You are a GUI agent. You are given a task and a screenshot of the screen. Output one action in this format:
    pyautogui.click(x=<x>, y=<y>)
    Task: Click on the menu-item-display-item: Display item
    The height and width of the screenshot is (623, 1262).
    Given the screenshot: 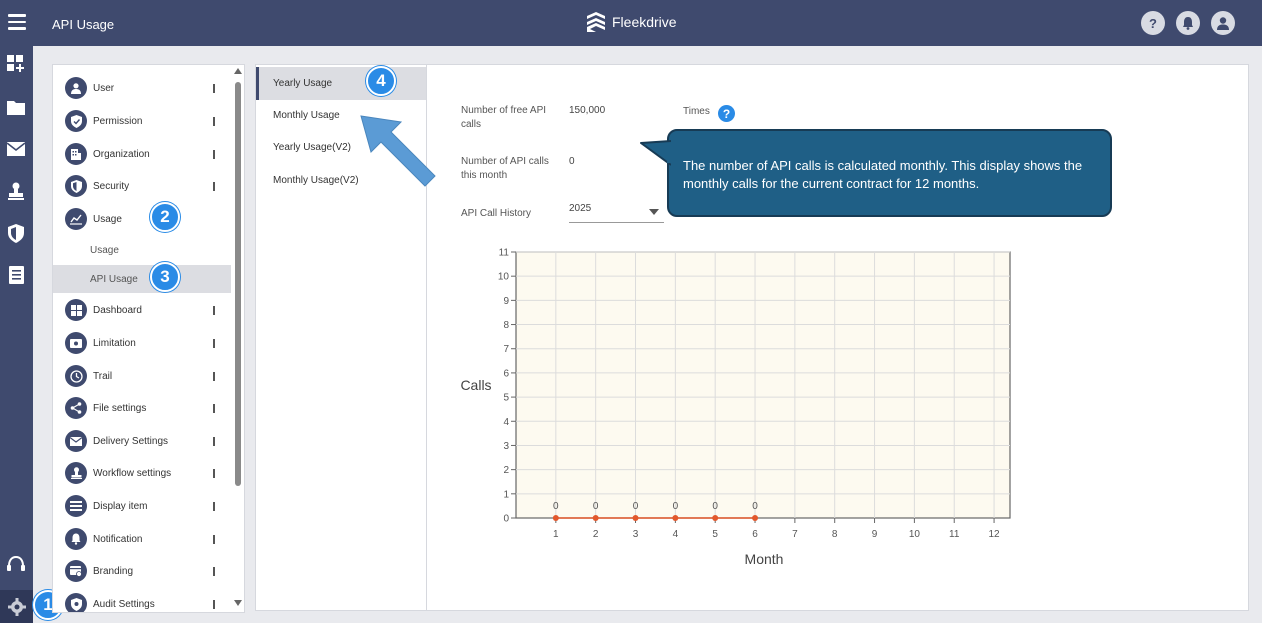 What is the action you would take?
    pyautogui.click(x=142, y=506)
    